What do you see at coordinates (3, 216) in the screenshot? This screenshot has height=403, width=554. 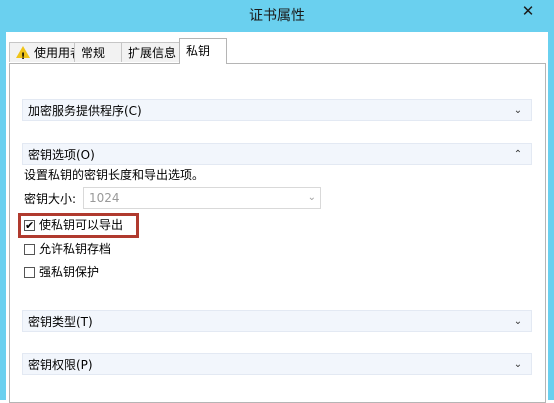 I see `window-left-border` at bounding box center [3, 216].